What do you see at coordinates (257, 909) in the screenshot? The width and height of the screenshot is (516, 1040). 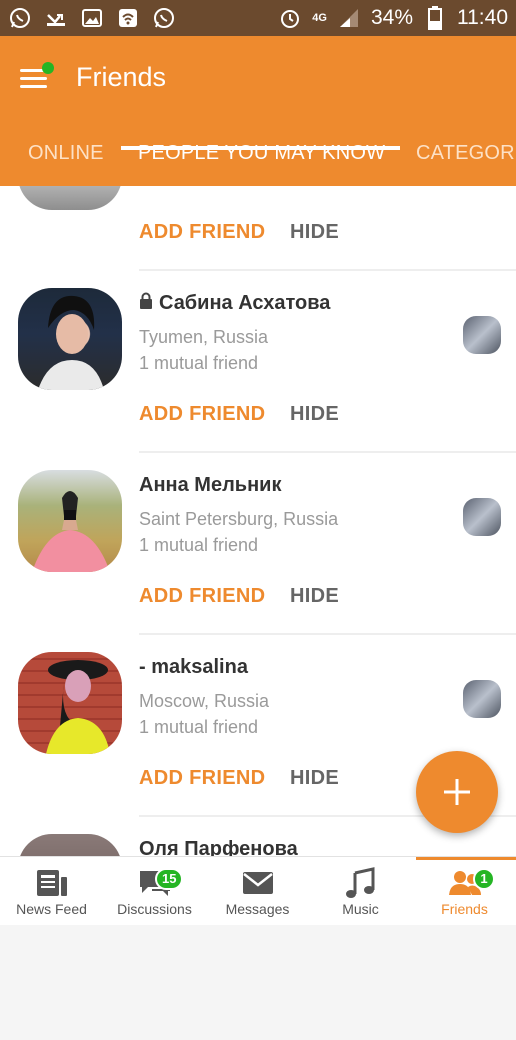 I see `nav-label: Messages` at bounding box center [257, 909].